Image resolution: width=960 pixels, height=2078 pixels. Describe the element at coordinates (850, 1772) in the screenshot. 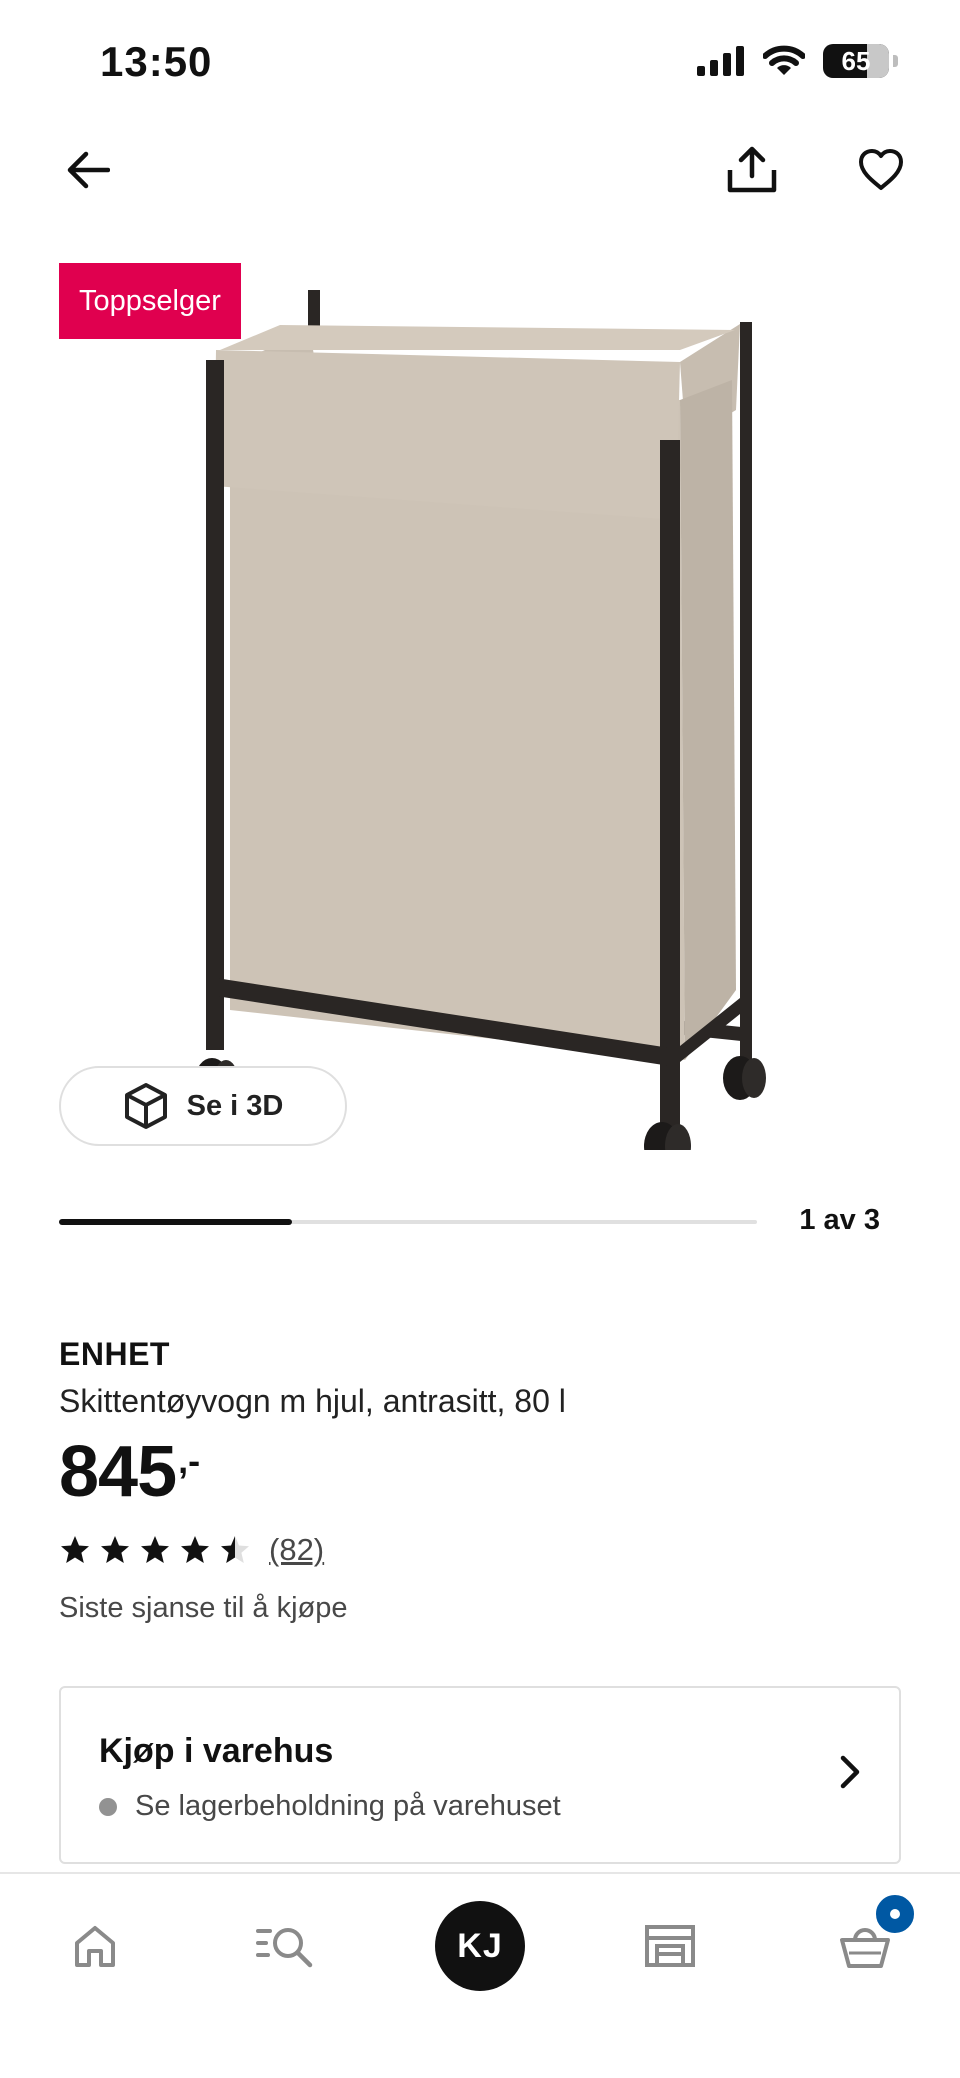

I see `chevron-right-icon` at that location.